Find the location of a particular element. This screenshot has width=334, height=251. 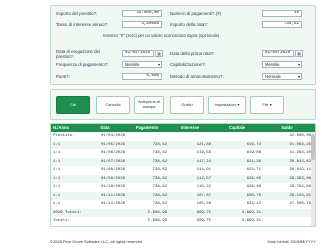

table-cell: 623,71 is located at coordinates (253, 170).